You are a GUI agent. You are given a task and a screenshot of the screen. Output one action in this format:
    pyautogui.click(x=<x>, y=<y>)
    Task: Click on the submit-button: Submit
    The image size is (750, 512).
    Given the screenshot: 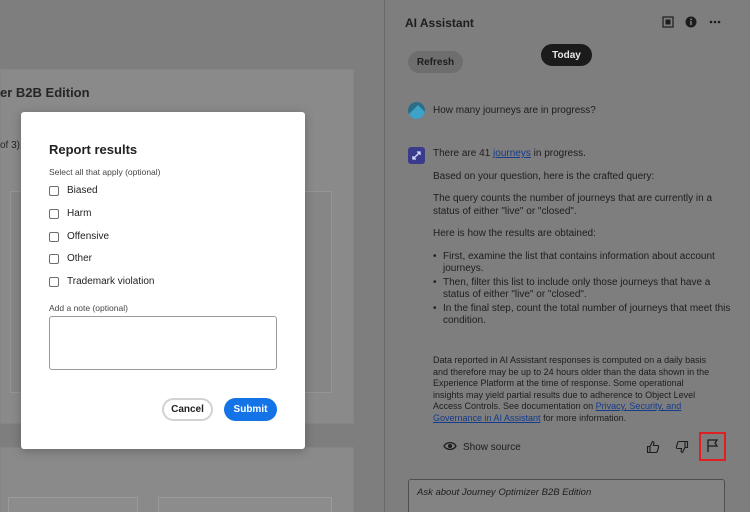 What is the action you would take?
    pyautogui.click(x=250, y=409)
    